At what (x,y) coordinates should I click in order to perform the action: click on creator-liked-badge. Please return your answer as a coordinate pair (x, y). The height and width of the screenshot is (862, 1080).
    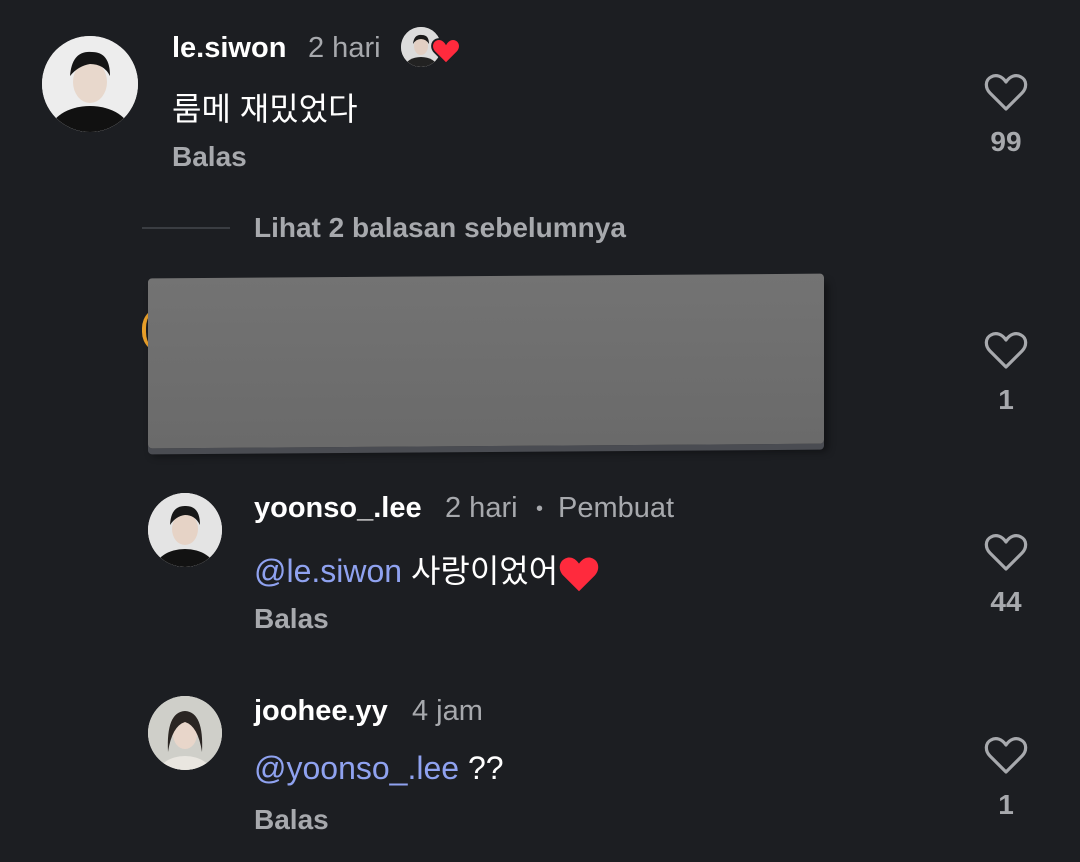
    Looking at the image, I should click on (432, 48).